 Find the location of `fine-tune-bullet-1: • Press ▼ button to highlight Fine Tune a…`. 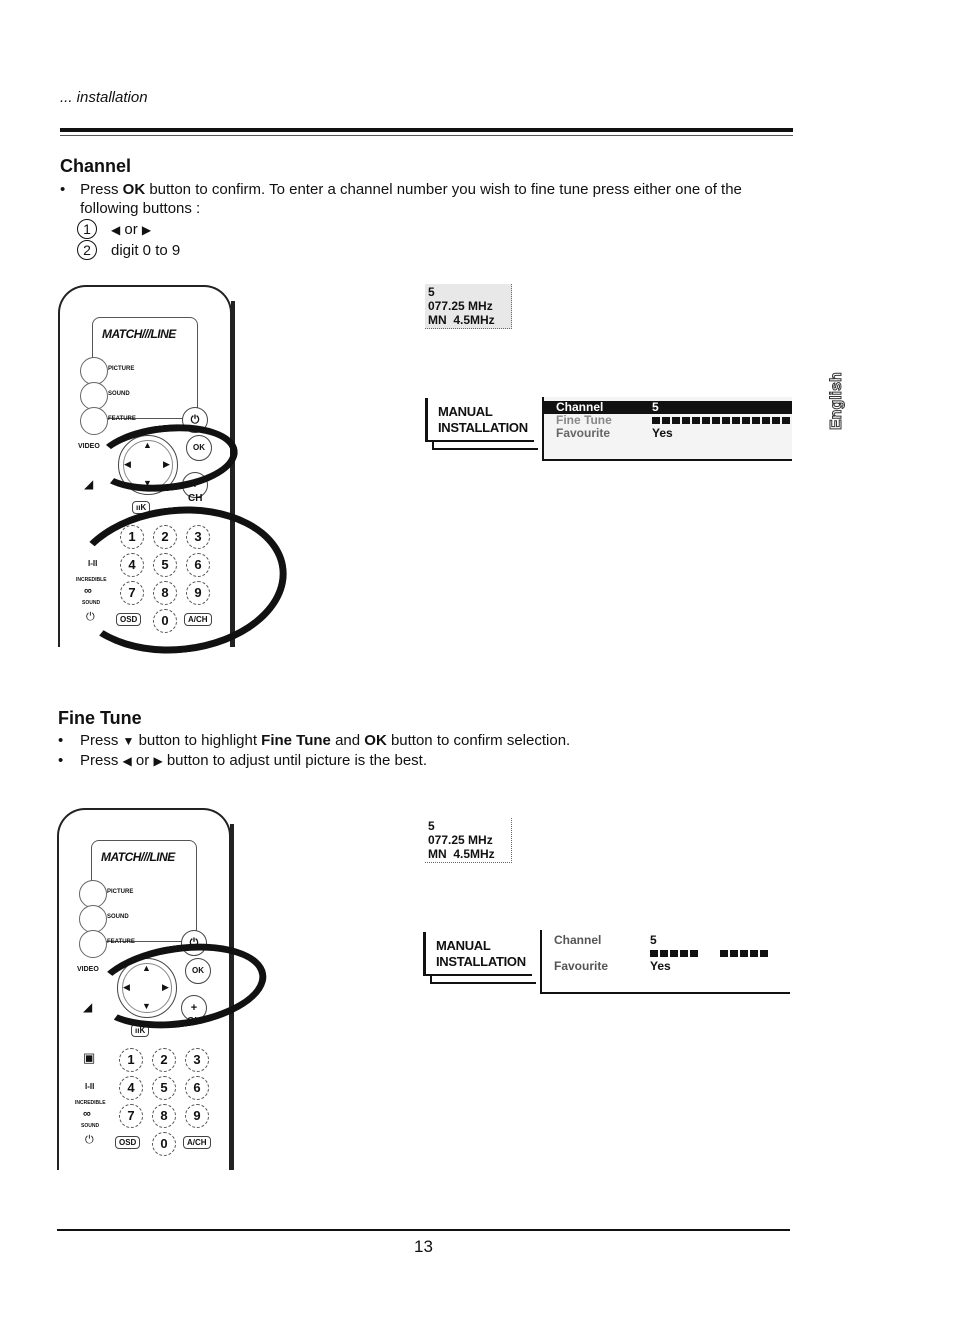

fine-tune-bullet-1: • Press ▼ button to highlight Fine Tune a… is located at coordinates (428, 741).